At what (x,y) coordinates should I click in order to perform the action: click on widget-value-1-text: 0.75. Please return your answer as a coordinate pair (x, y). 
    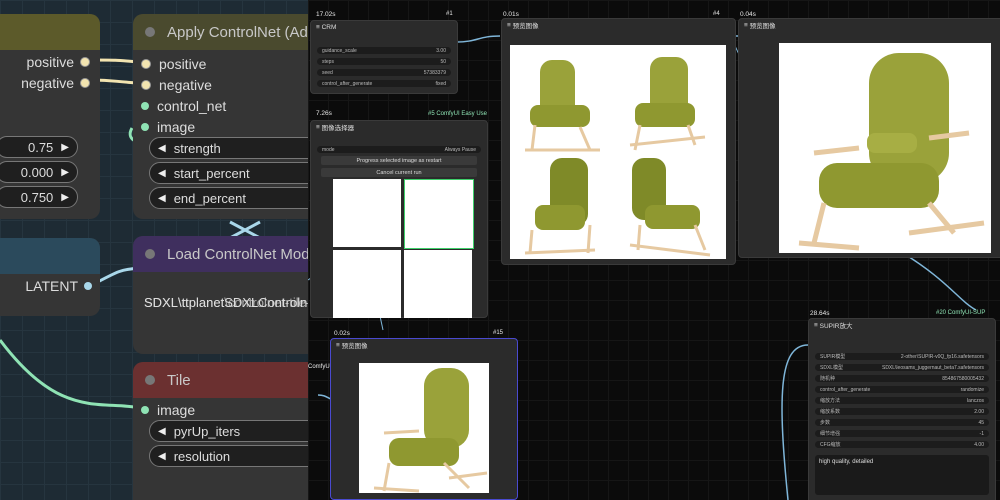
    Looking at the image, I should click on (40, 147).